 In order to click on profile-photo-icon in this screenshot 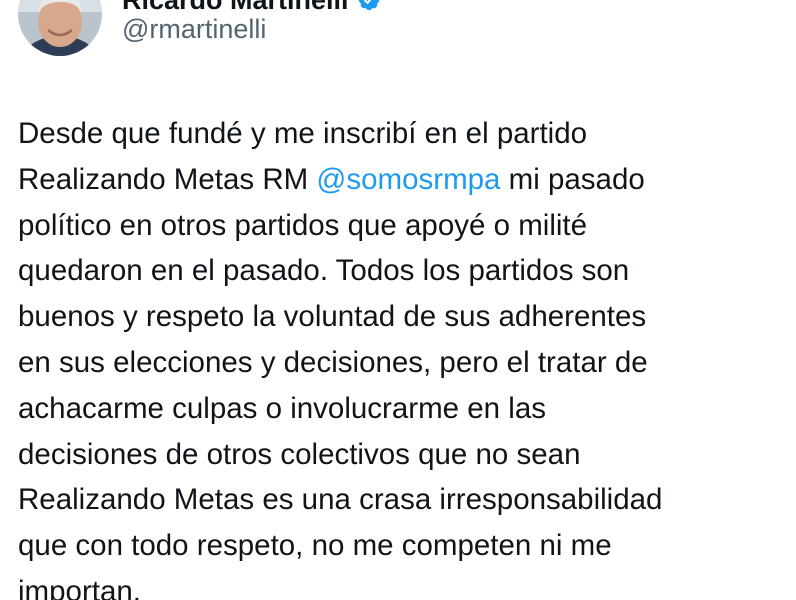, I will do `click(60, 28)`.